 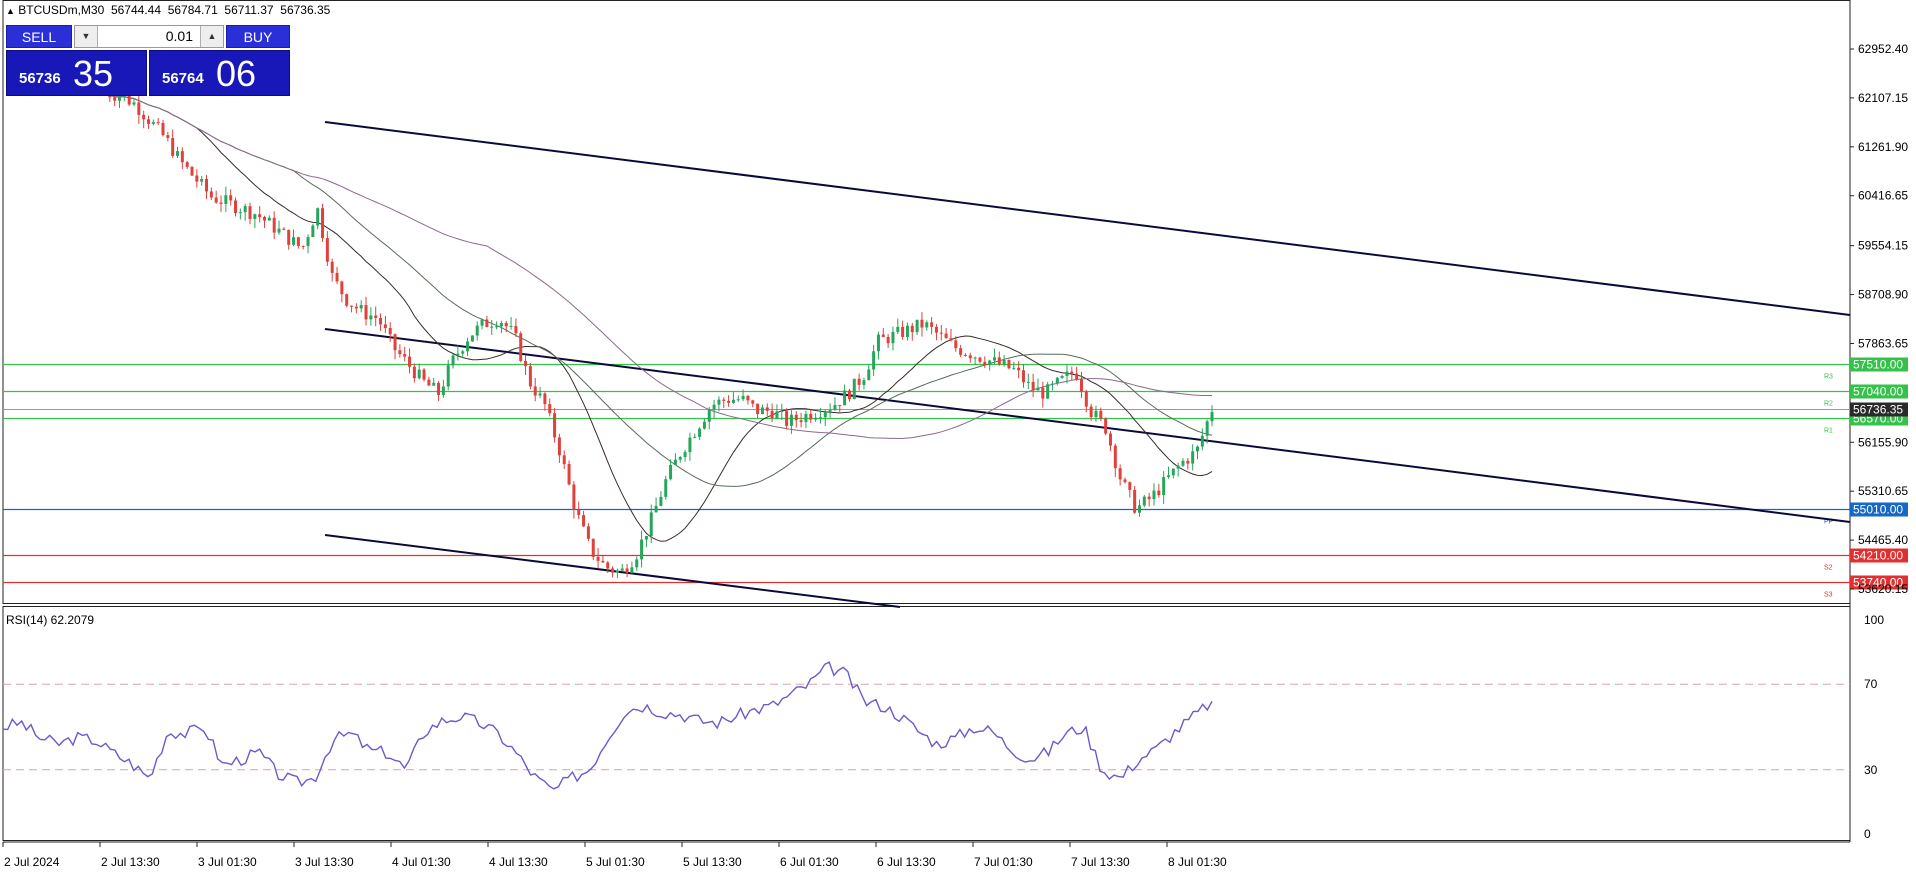 I want to click on price-tick-label: 58708.90, so click(x=1883, y=295).